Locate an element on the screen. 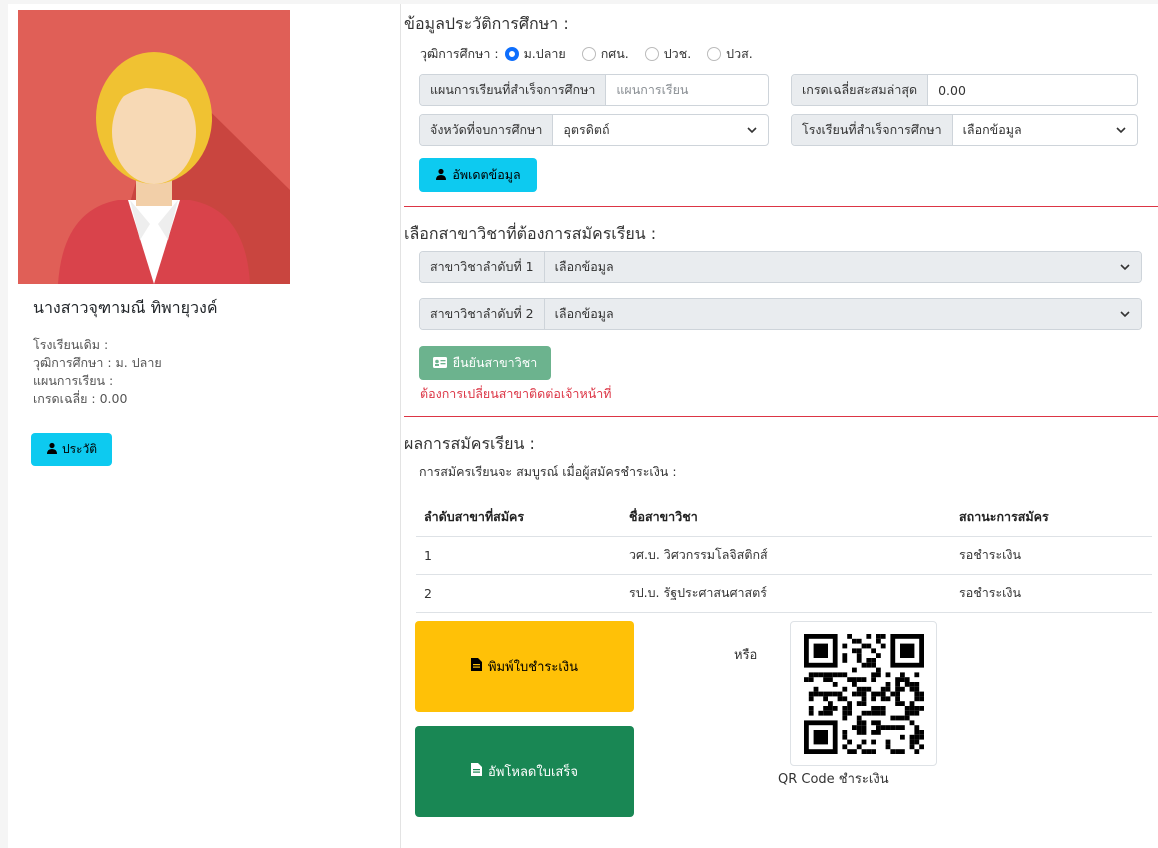 The height and width of the screenshot is (848, 1158). column-header: ชื่อสาขาวิชา is located at coordinates (786, 518).